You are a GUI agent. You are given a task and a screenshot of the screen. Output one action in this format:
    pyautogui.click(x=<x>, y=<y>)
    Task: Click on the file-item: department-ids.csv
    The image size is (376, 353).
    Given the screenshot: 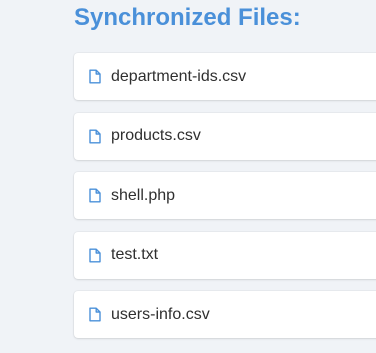 What is the action you would take?
    pyautogui.click(x=225, y=76)
    